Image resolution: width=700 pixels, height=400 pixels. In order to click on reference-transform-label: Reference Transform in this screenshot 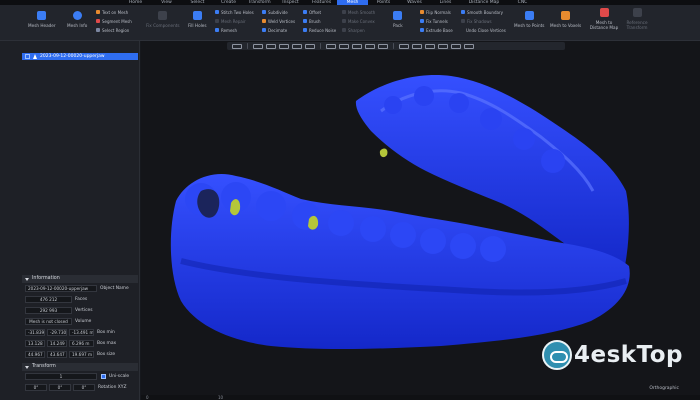, I will do `click(637, 25)`.